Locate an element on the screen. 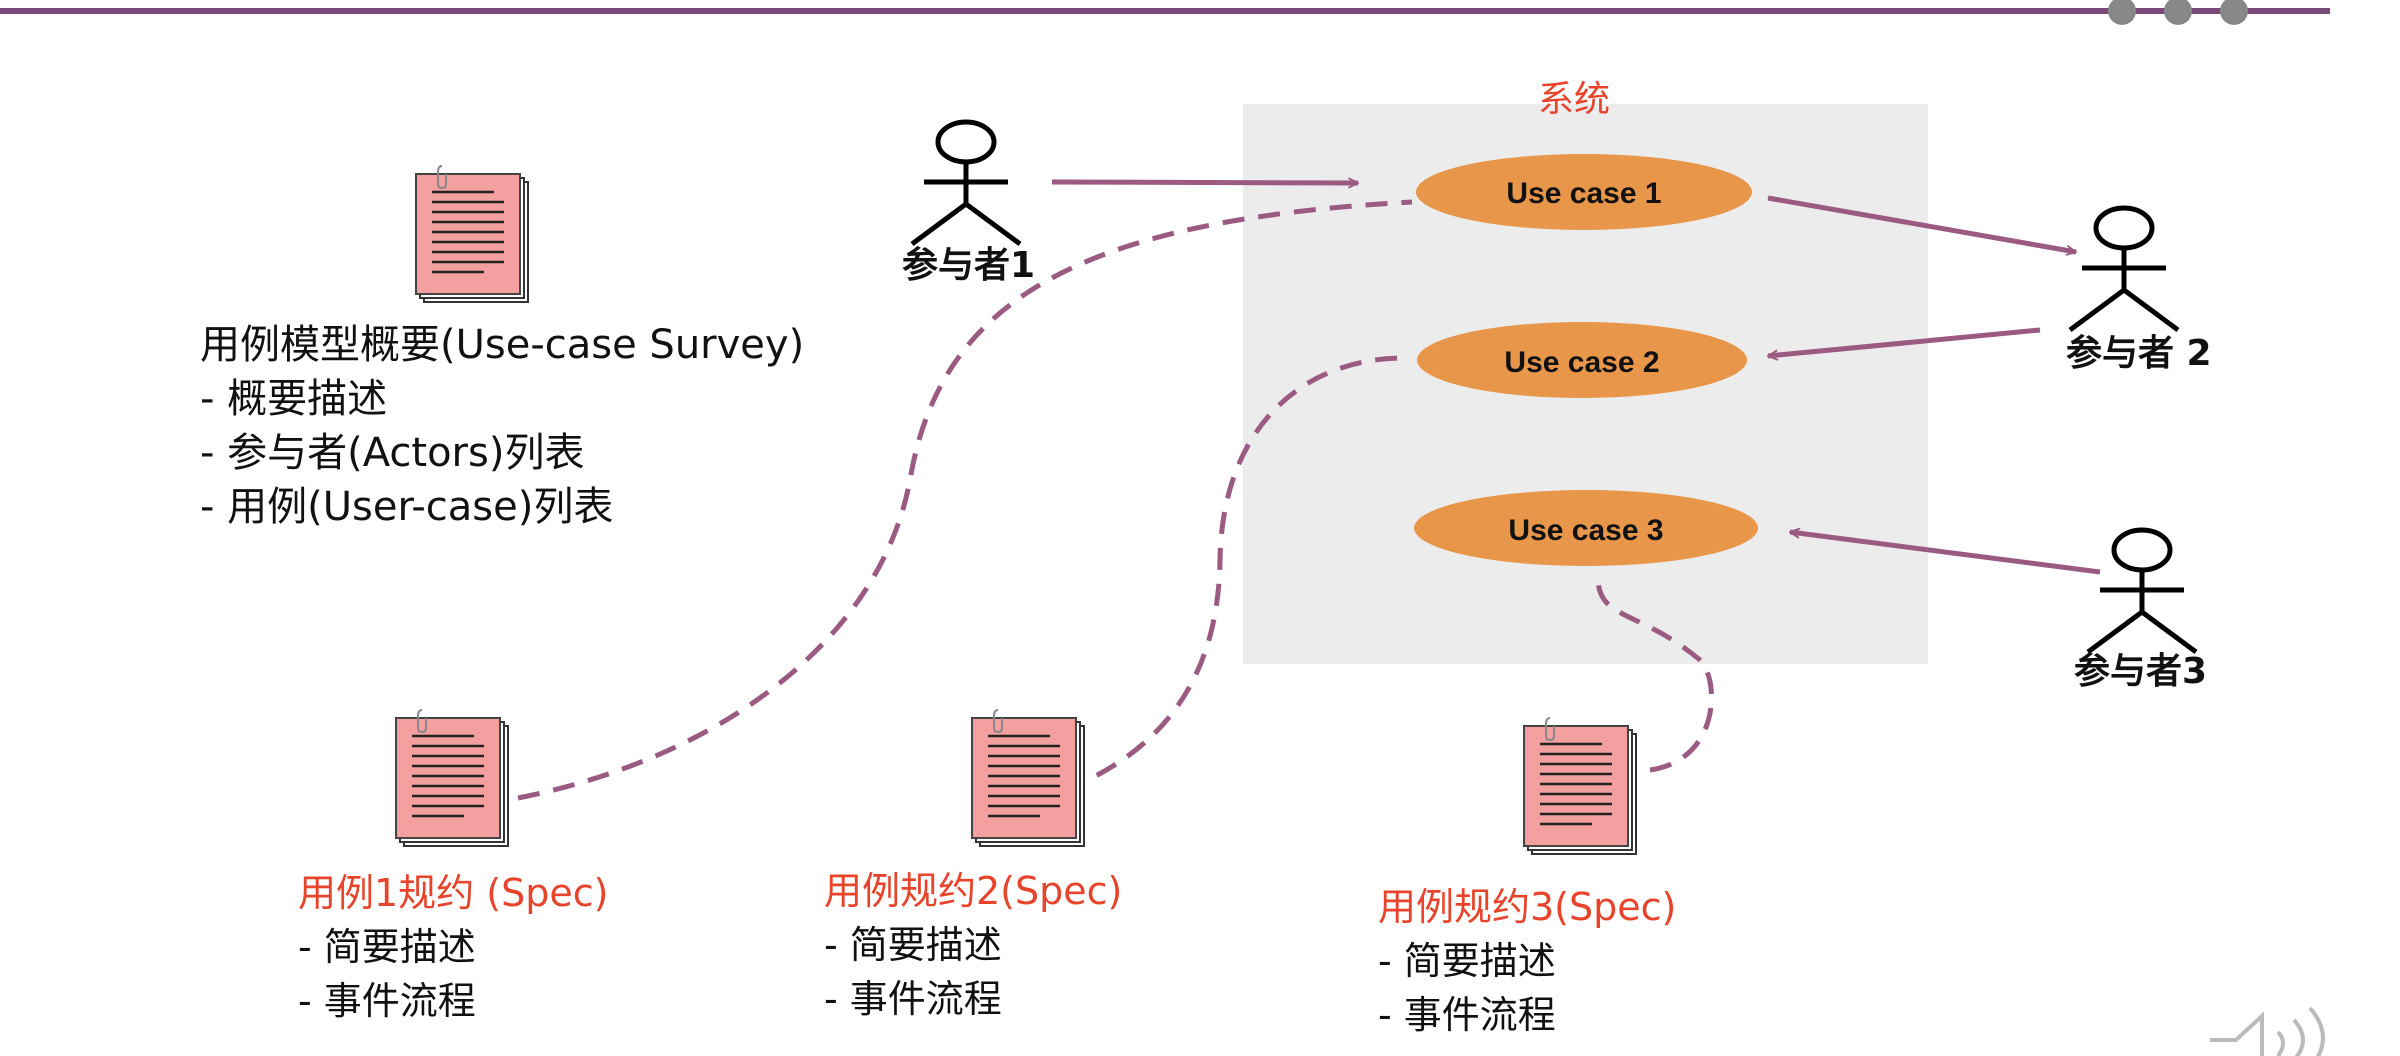 Image resolution: width=2400 pixels, height=1056 pixels. slide-nav-dots is located at coordinates (2178, 12).